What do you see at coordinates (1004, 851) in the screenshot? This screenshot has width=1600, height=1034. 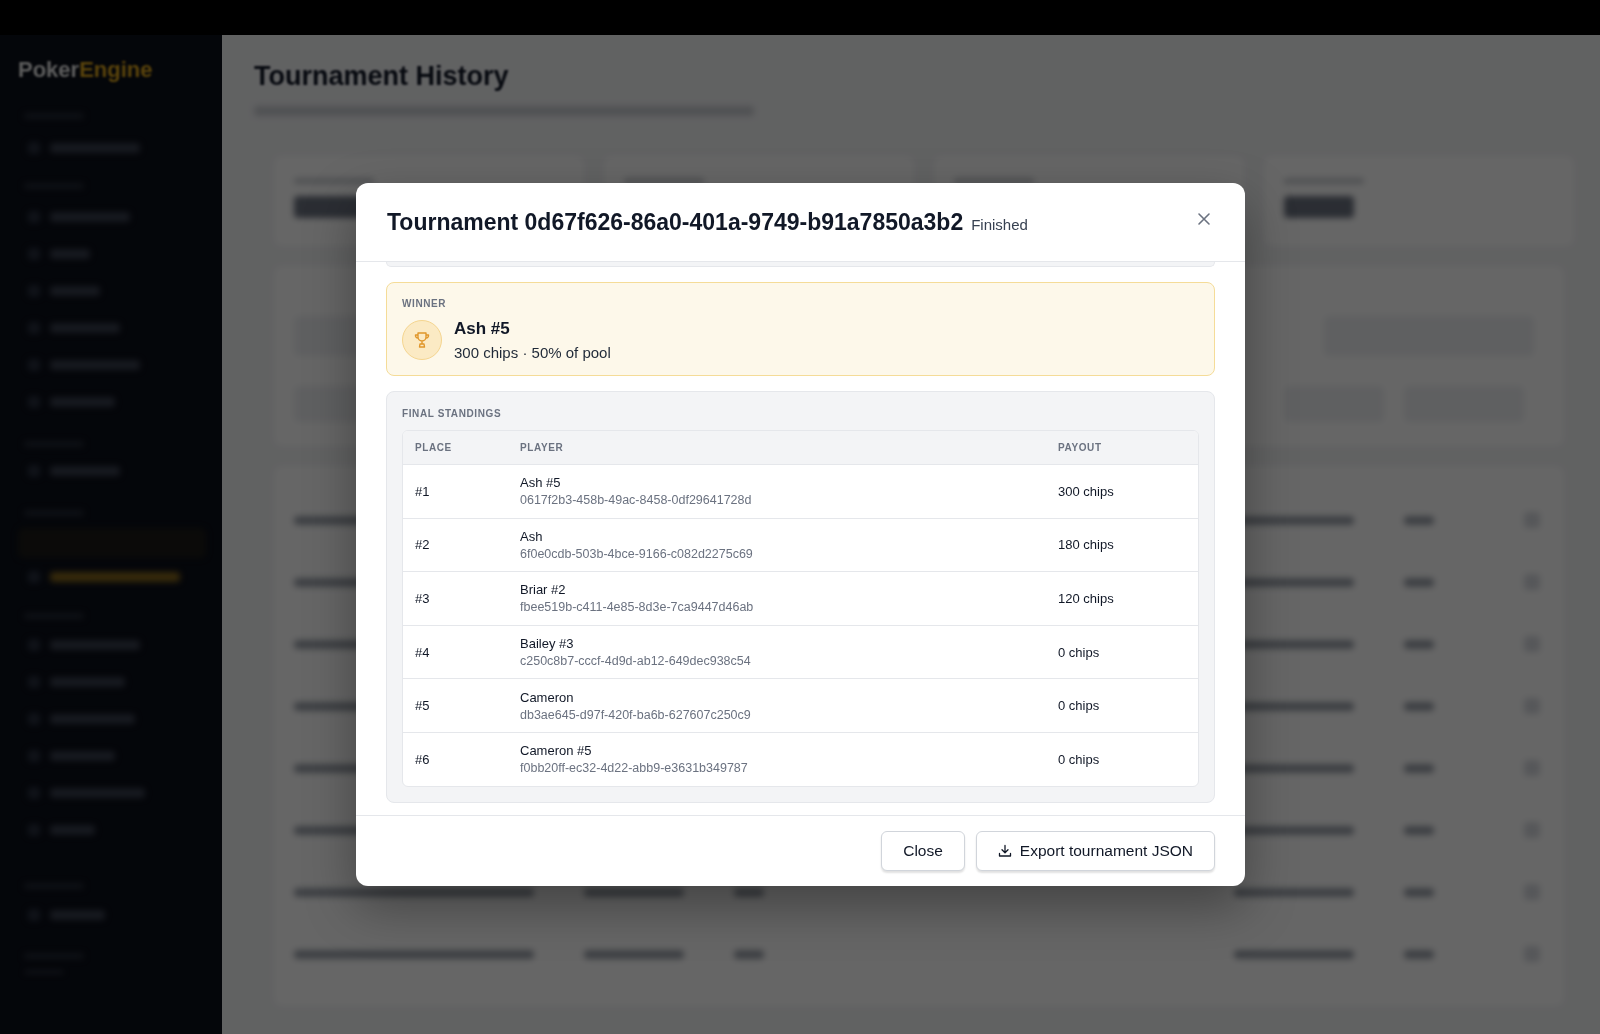 I see `download-icon` at bounding box center [1004, 851].